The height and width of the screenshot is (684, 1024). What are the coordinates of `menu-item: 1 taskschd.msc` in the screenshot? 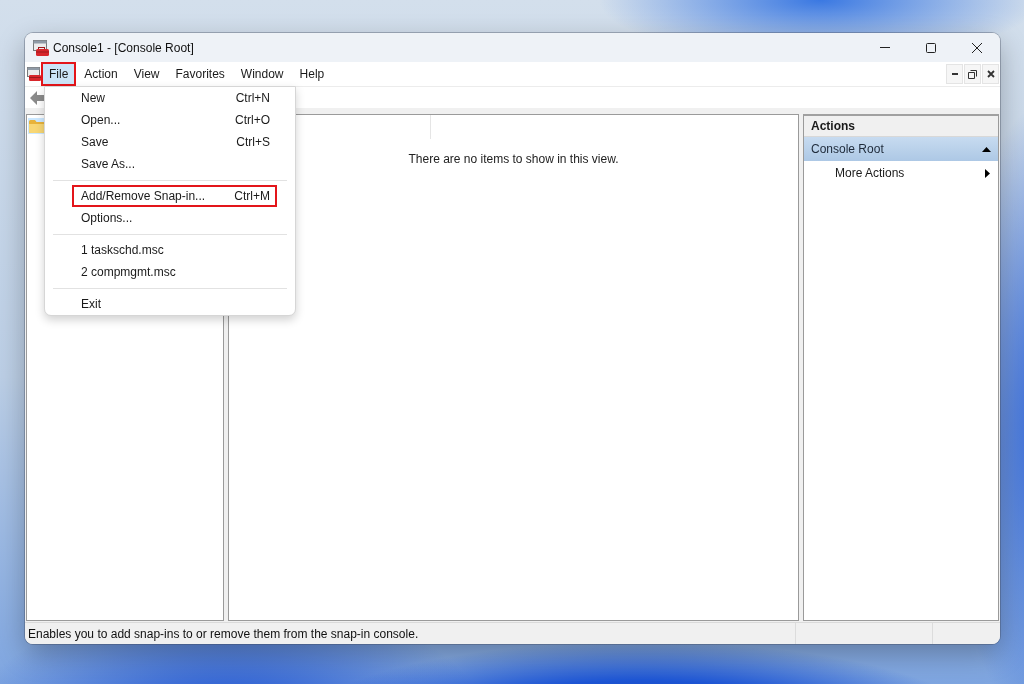 It's located at (174, 250).